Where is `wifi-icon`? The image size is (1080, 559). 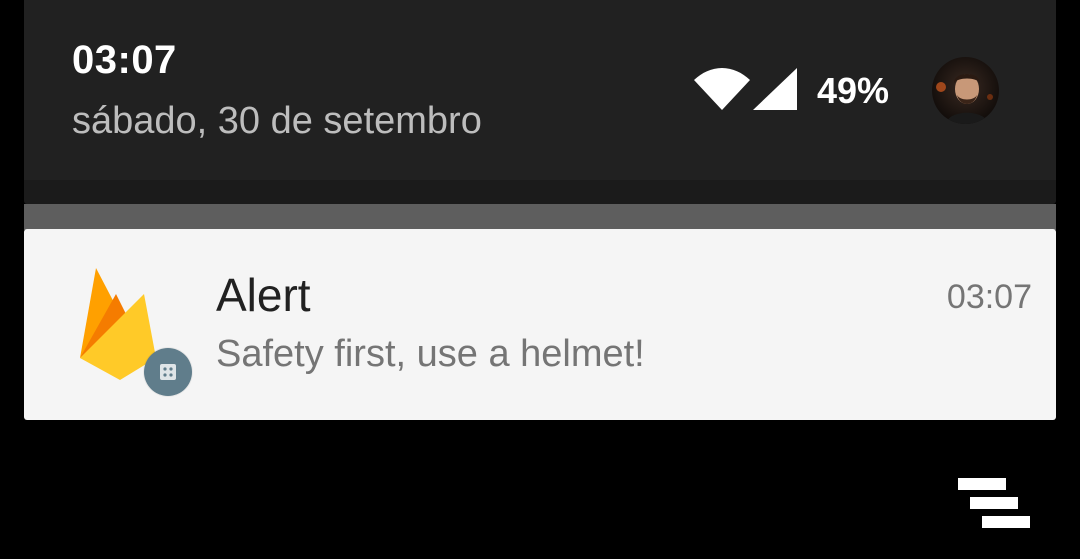 wifi-icon is located at coordinates (722, 89).